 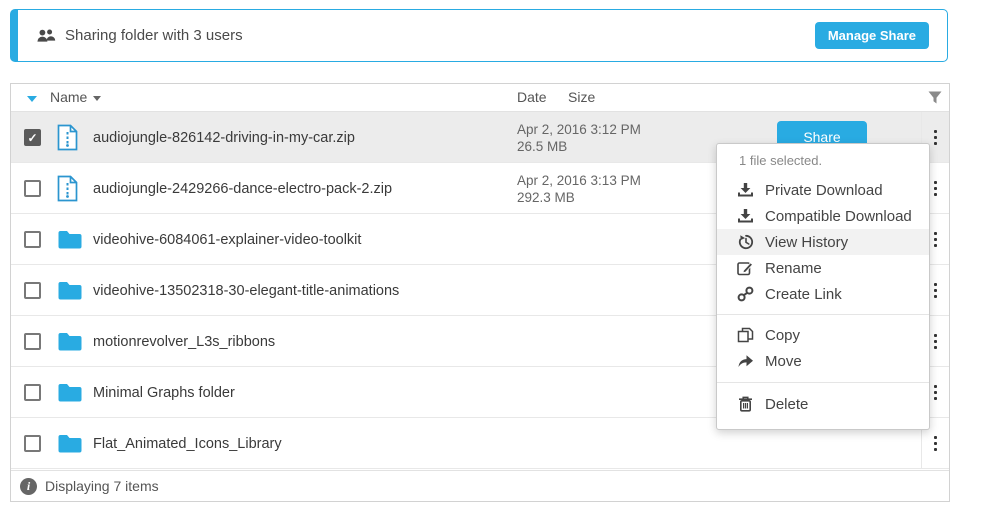 What do you see at coordinates (823, 335) in the screenshot?
I see `menu-item-copy: Copy` at bounding box center [823, 335].